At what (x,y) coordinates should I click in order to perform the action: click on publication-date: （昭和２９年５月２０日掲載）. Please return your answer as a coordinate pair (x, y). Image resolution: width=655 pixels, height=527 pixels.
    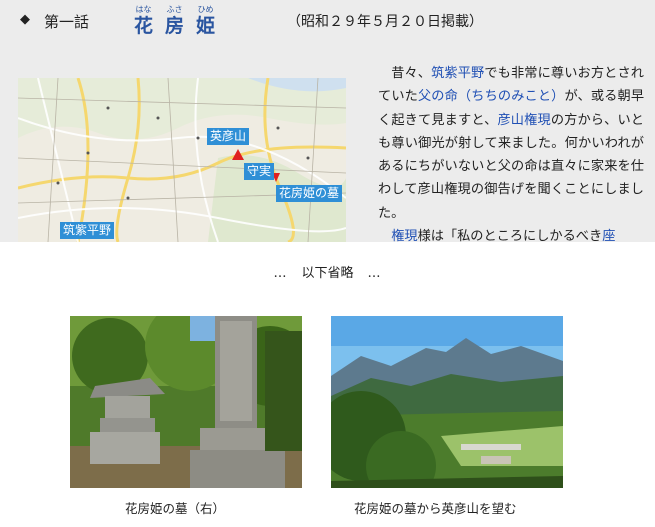
    Looking at the image, I should click on (385, 22).